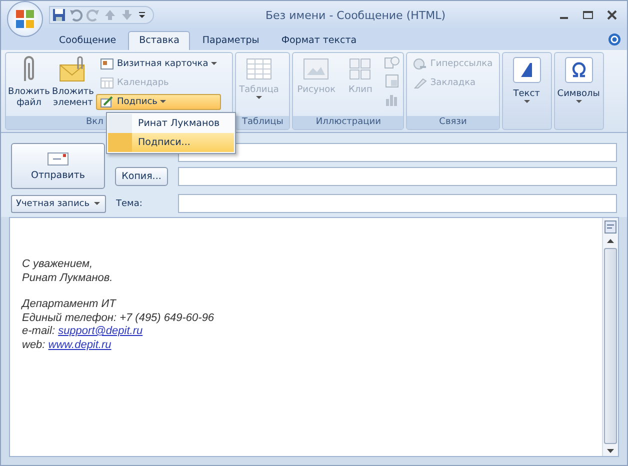 This screenshot has width=628, height=466. I want to click on group-label: Иллюстрации, so click(348, 122).